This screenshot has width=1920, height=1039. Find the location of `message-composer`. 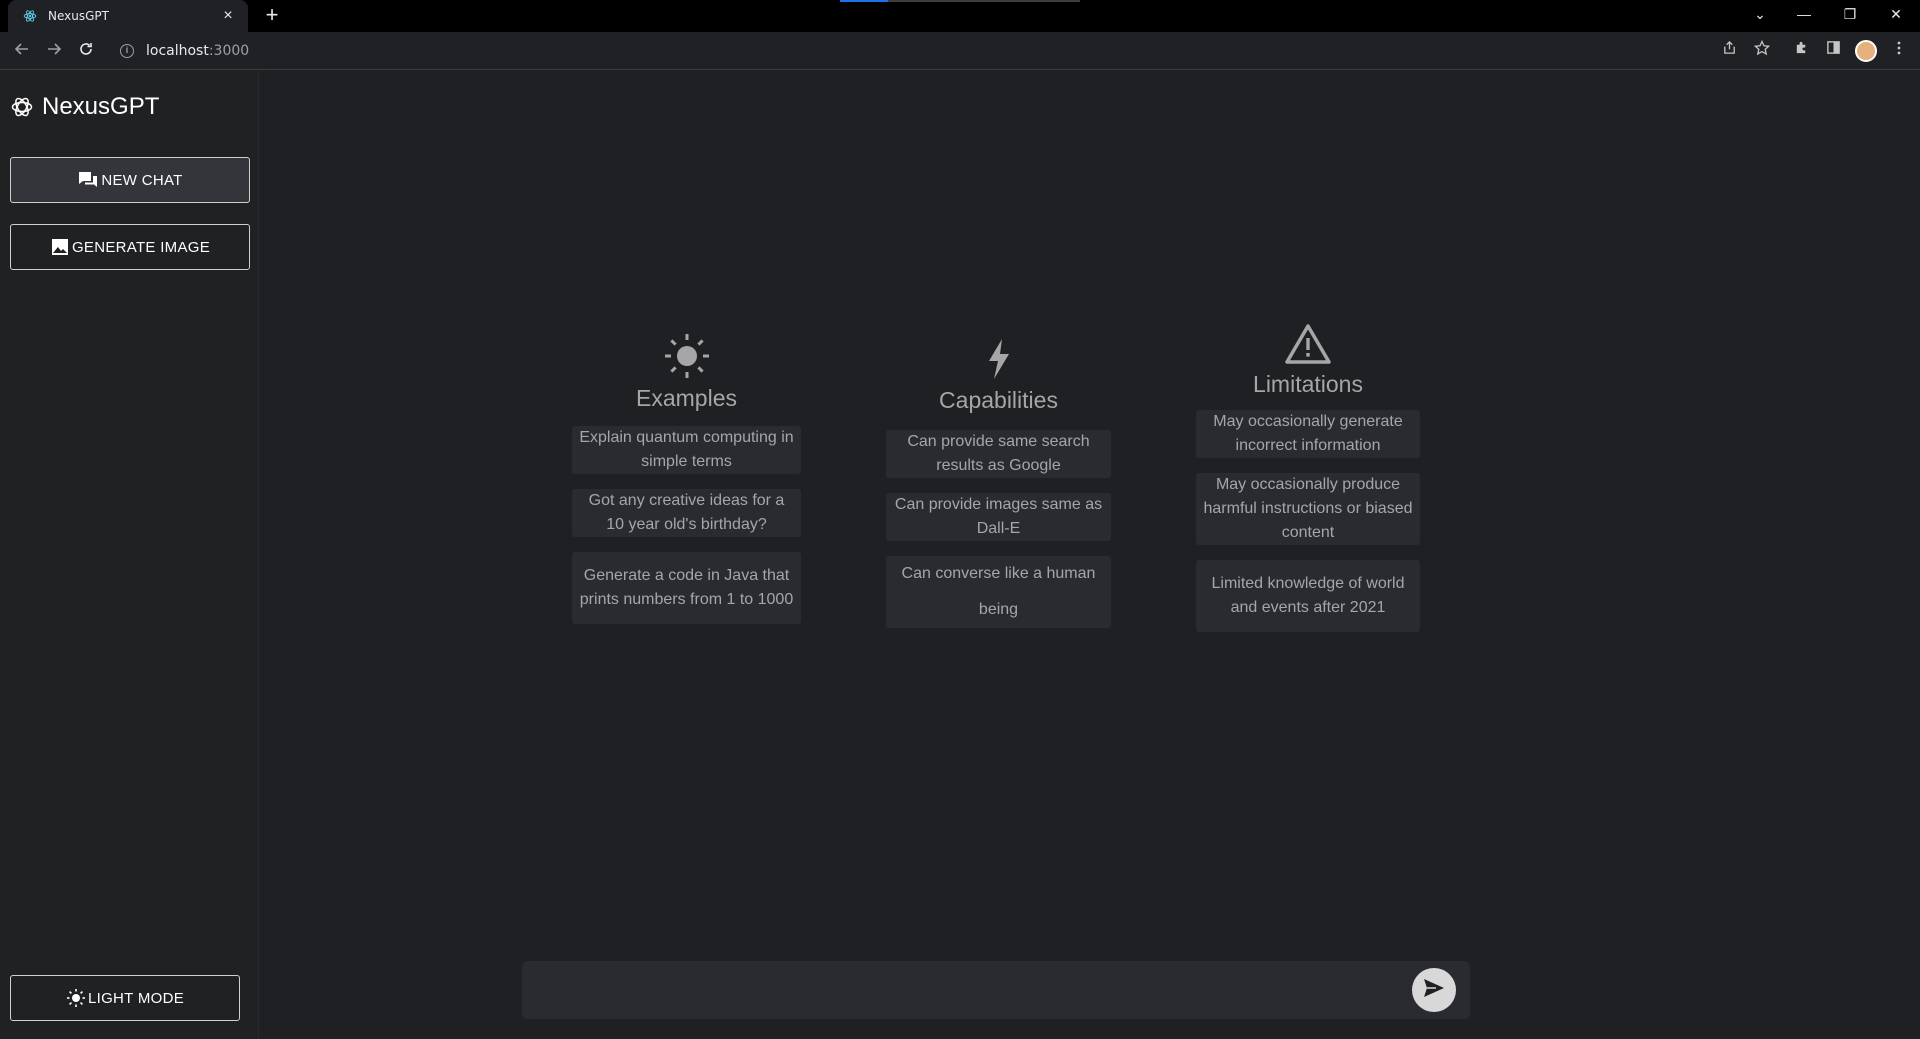

message-composer is located at coordinates (996, 990).